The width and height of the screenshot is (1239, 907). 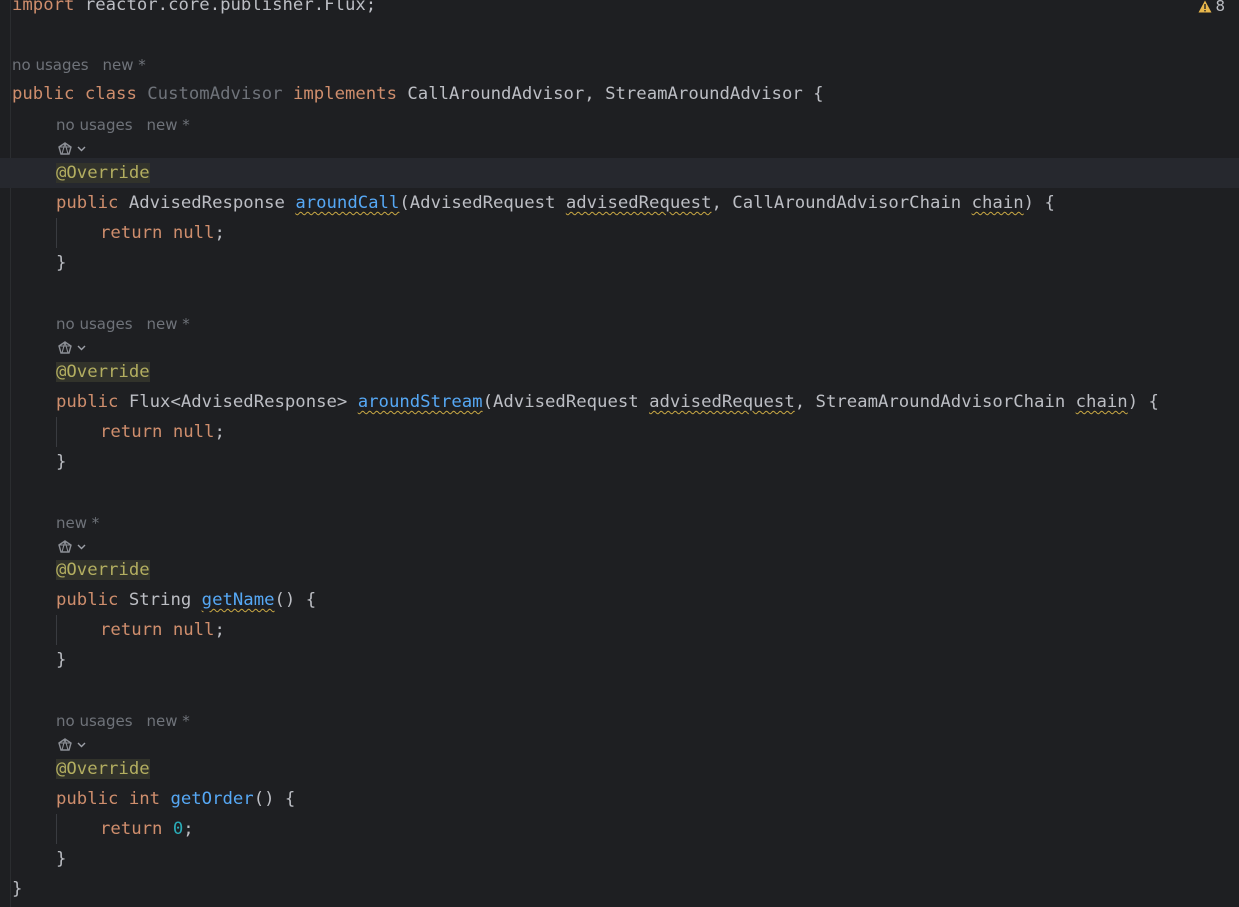 What do you see at coordinates (344, 94) in the screenshot?
I see `keyword-implements: implements` at bounding box center [344, 94].